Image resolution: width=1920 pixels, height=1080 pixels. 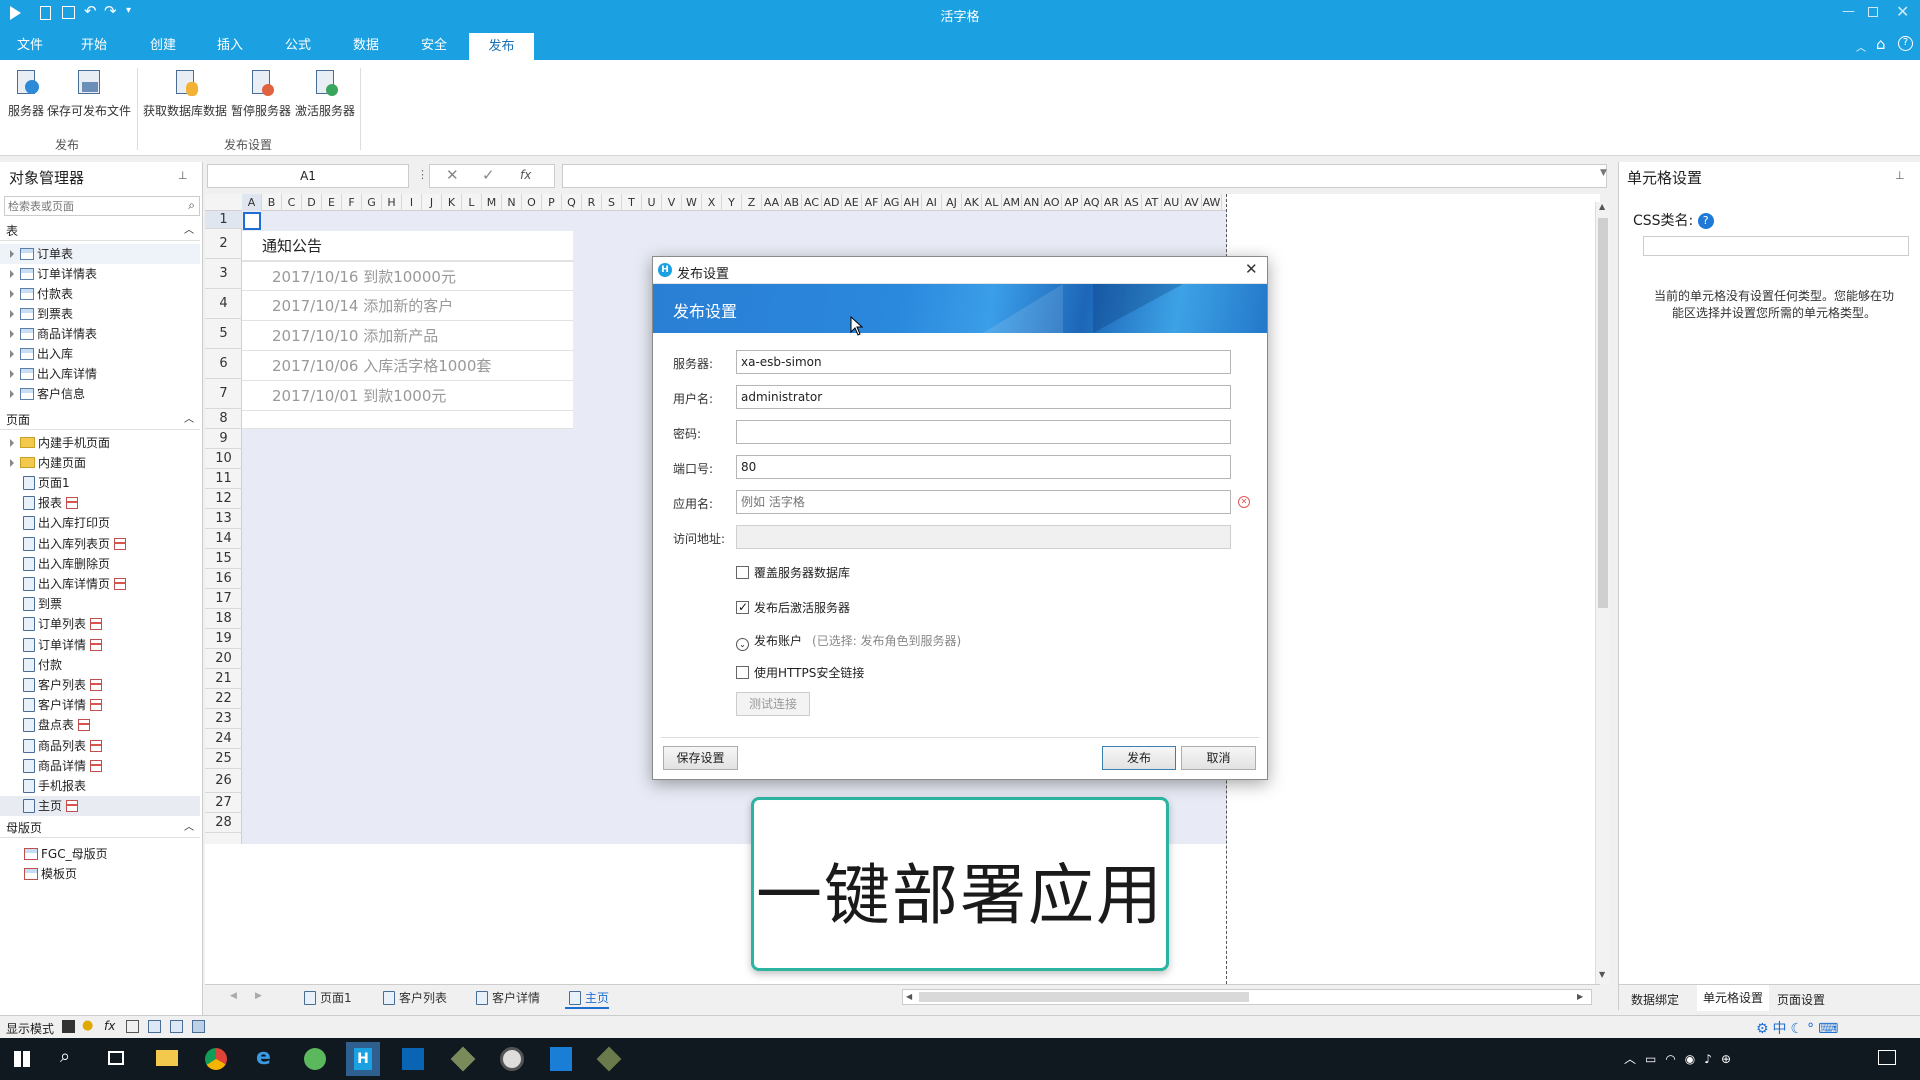 I want to click on table-item: 订单表, so click(x=100, y=254).